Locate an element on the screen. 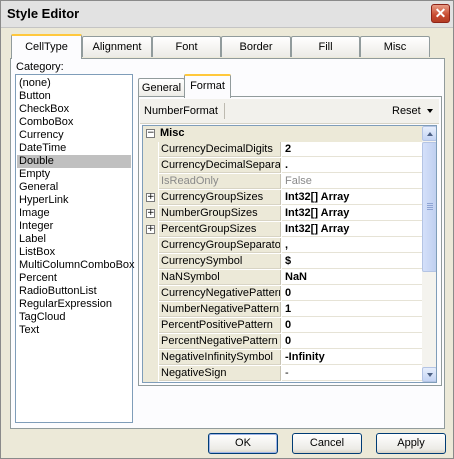  vertical-scrollbar is located at coordinates (429, 254).